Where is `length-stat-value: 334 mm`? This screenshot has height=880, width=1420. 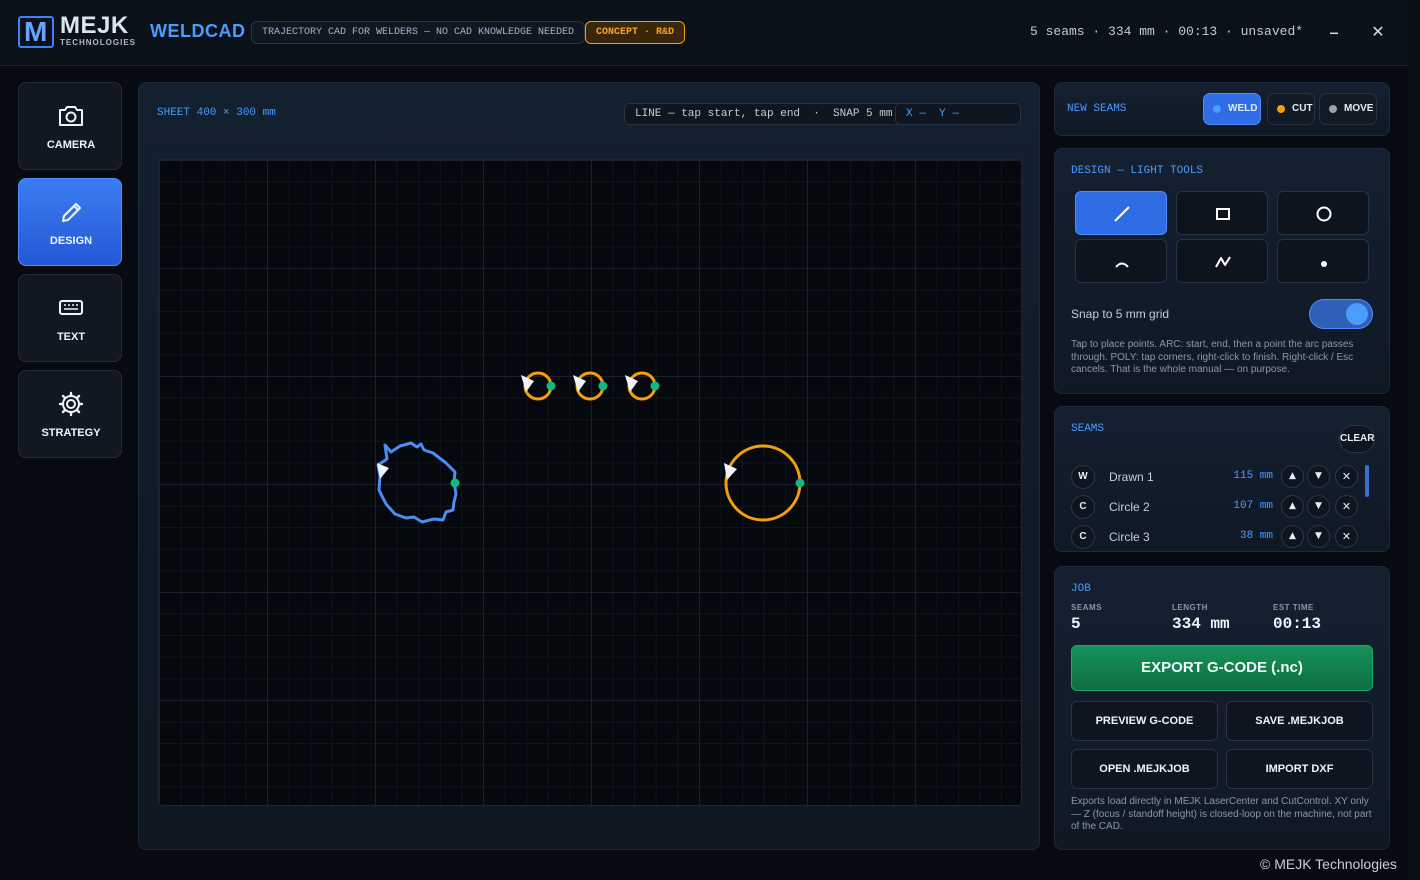
length-stat-value: 334 mm is located at coordinates (1201, 624).